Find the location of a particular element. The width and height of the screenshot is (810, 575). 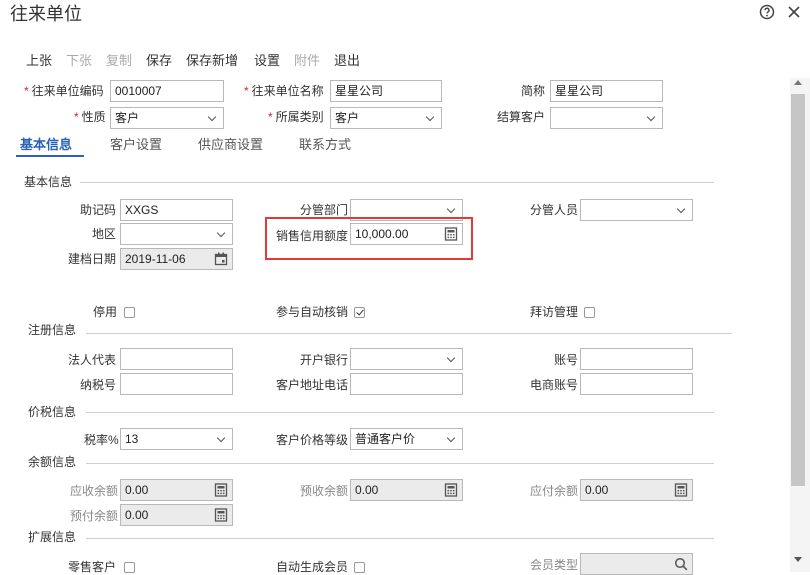

ap-balance-label: 应付余额 is located at coordinates (554, 491).